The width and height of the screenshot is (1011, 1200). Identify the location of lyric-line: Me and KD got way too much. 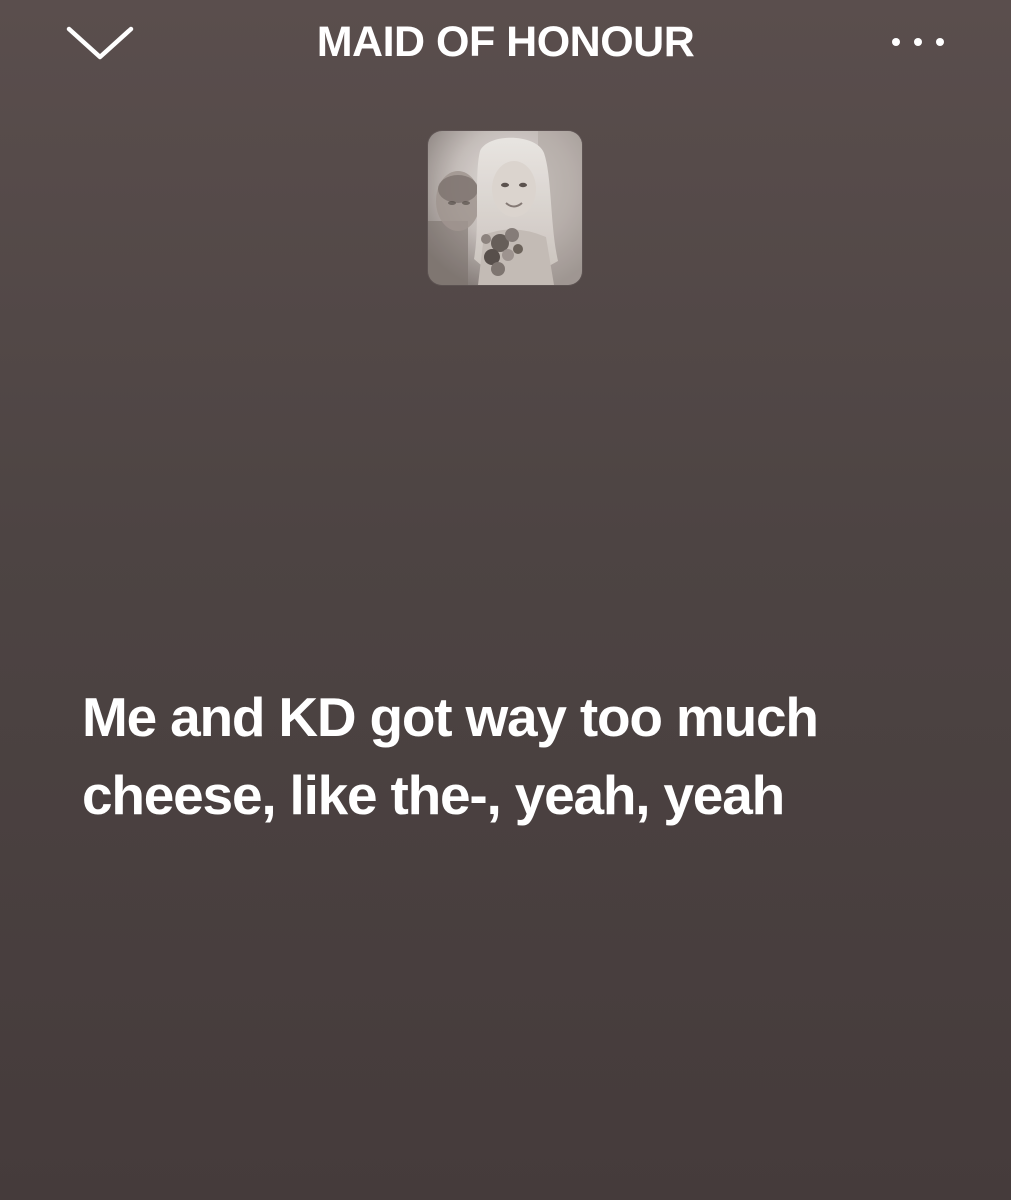
(522, 717).